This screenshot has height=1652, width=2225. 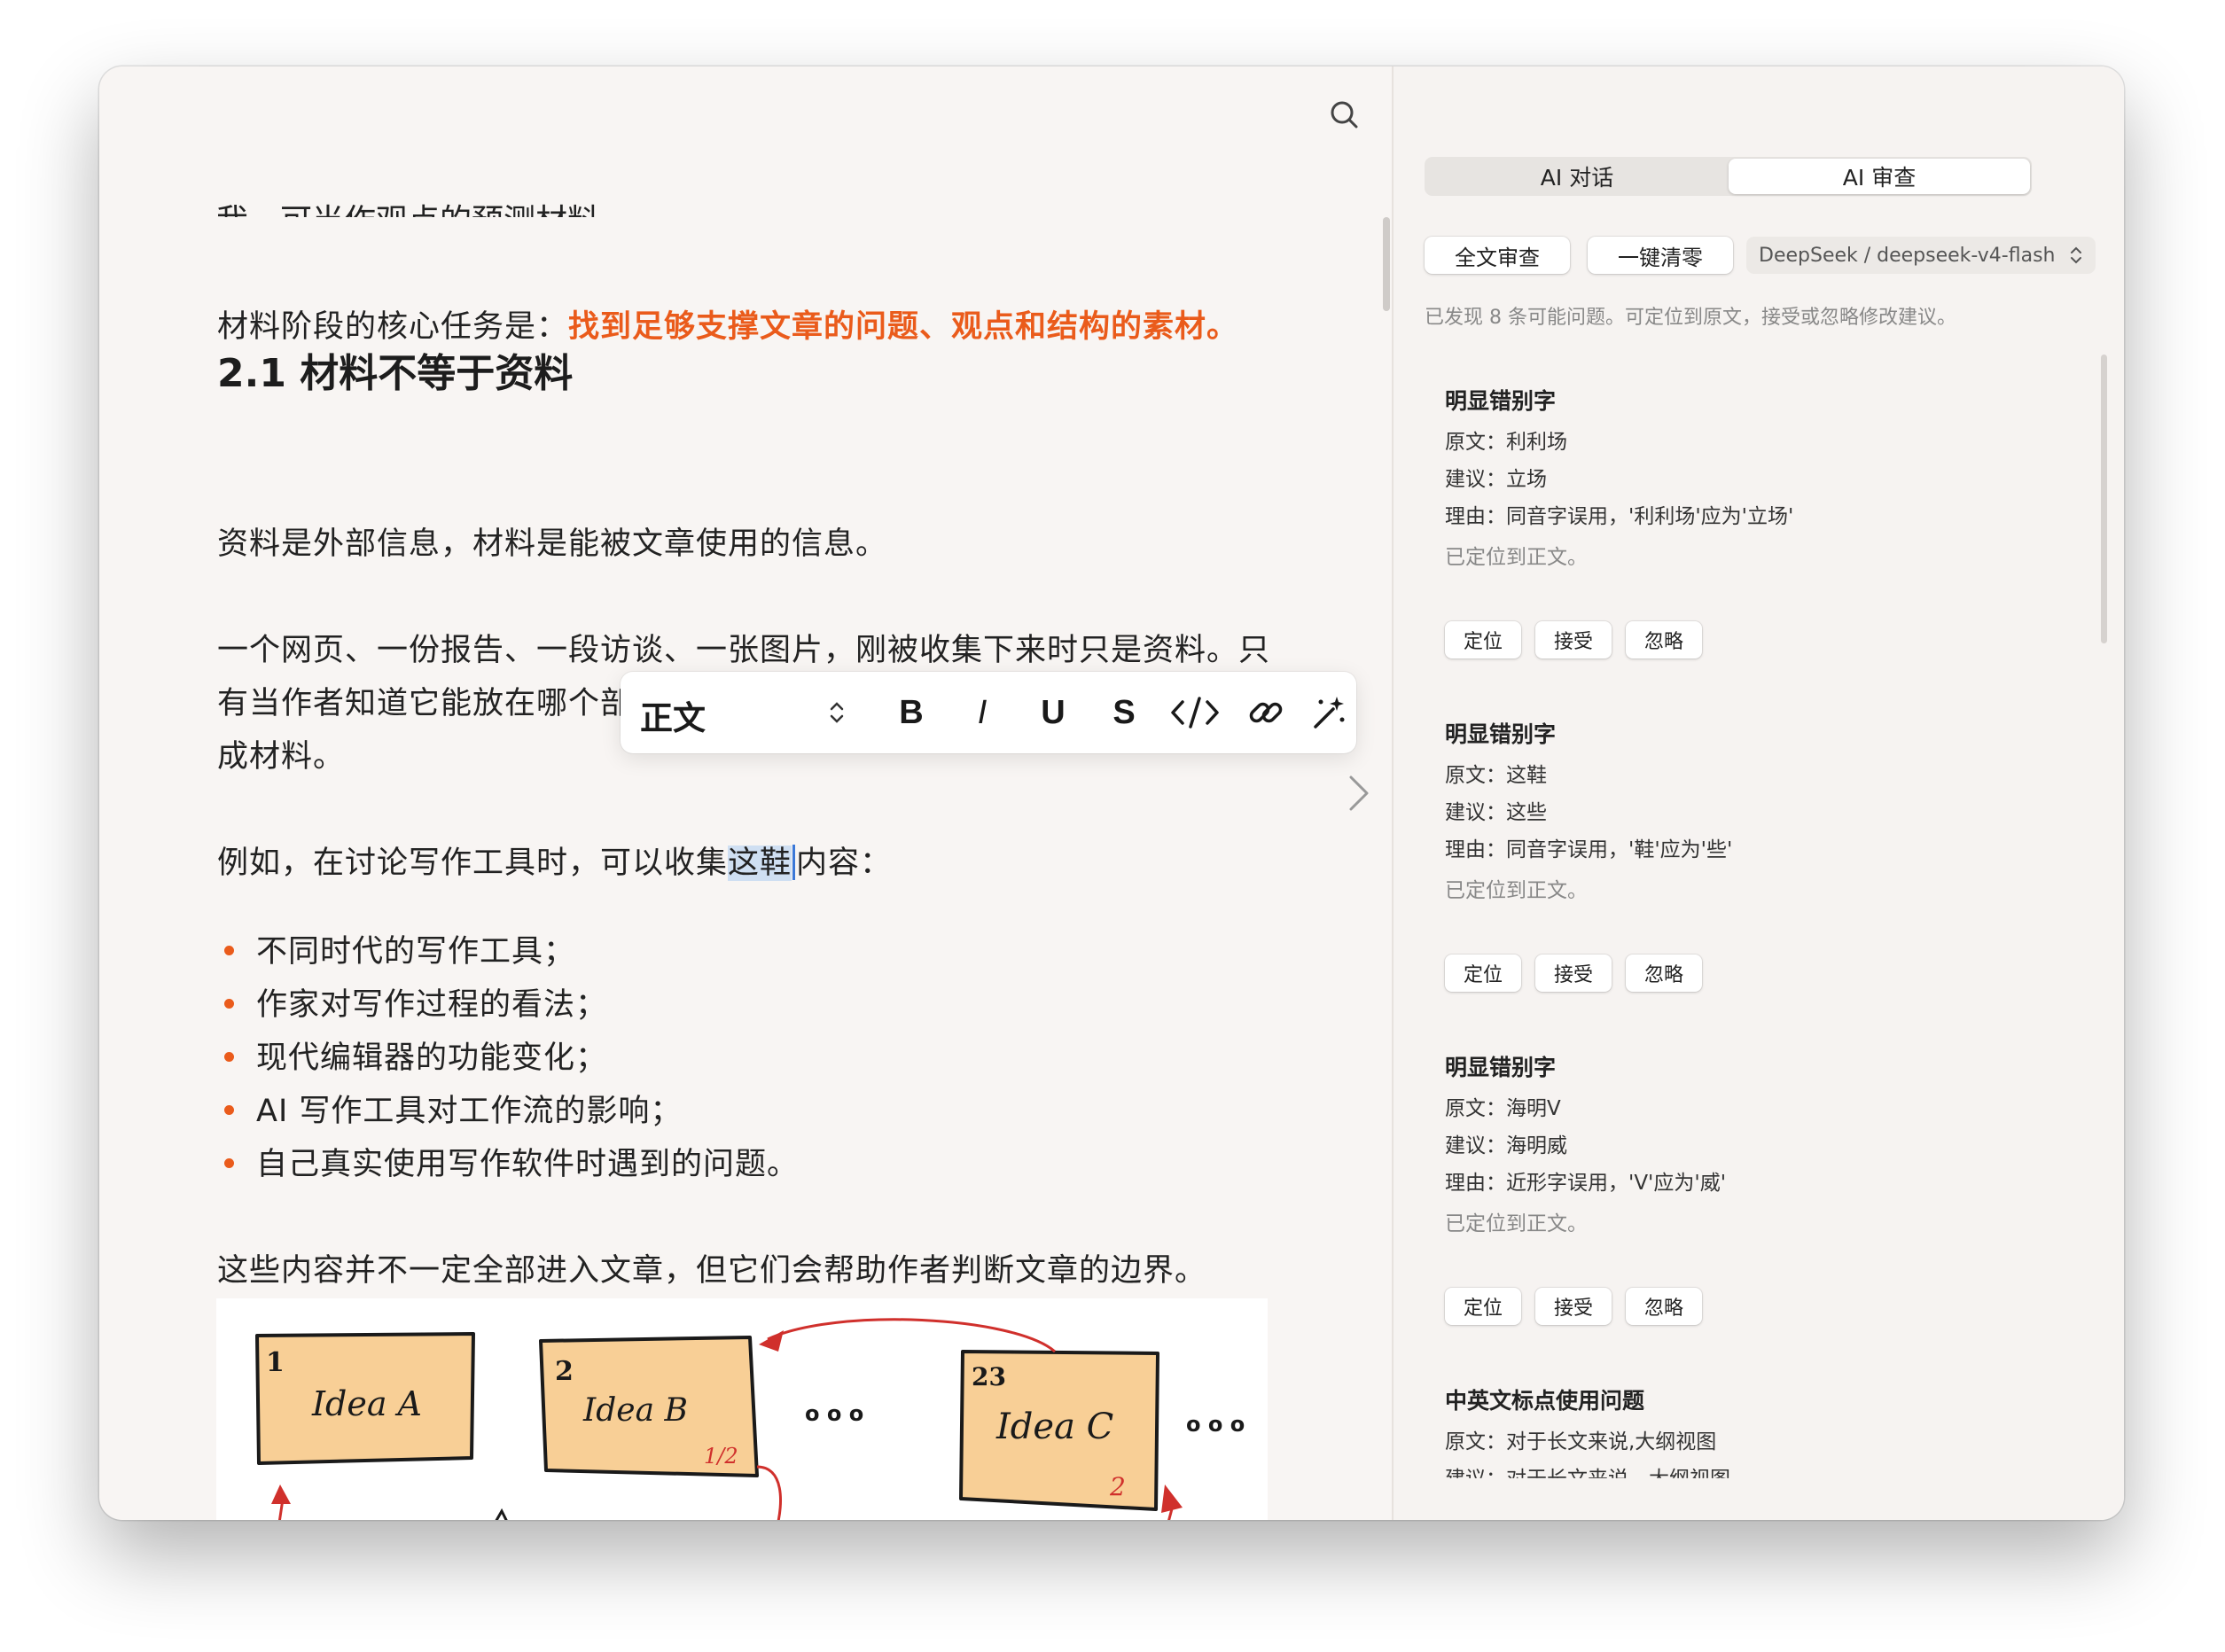 I want to click on italic-button: I, so click(x=982, y=712).